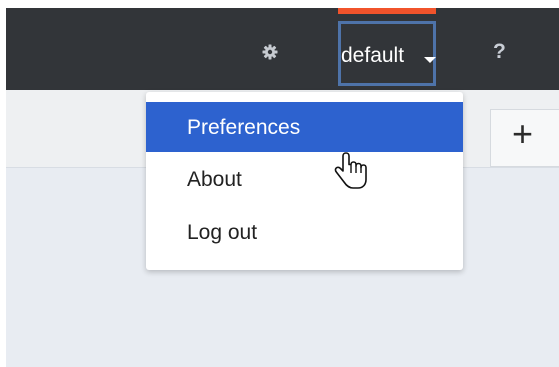 The width and height of the screenshot is (559, 367). Describe the element at coordinates (387, 11) in the screenshot. I see `user-menu-accent-bar` at that location.